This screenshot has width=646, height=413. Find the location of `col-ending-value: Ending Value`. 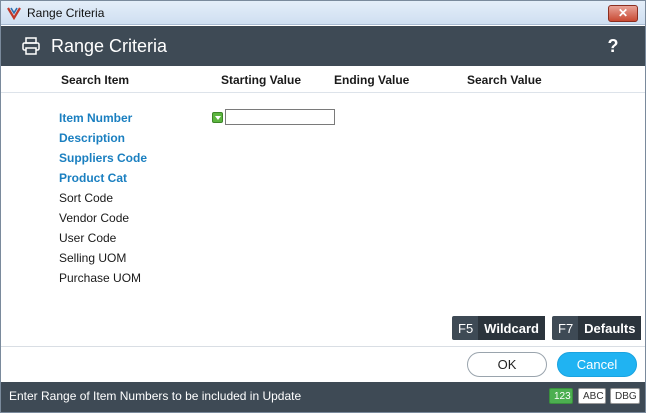

col-ending-value: Ending Value is located at coordinates (372, 80).